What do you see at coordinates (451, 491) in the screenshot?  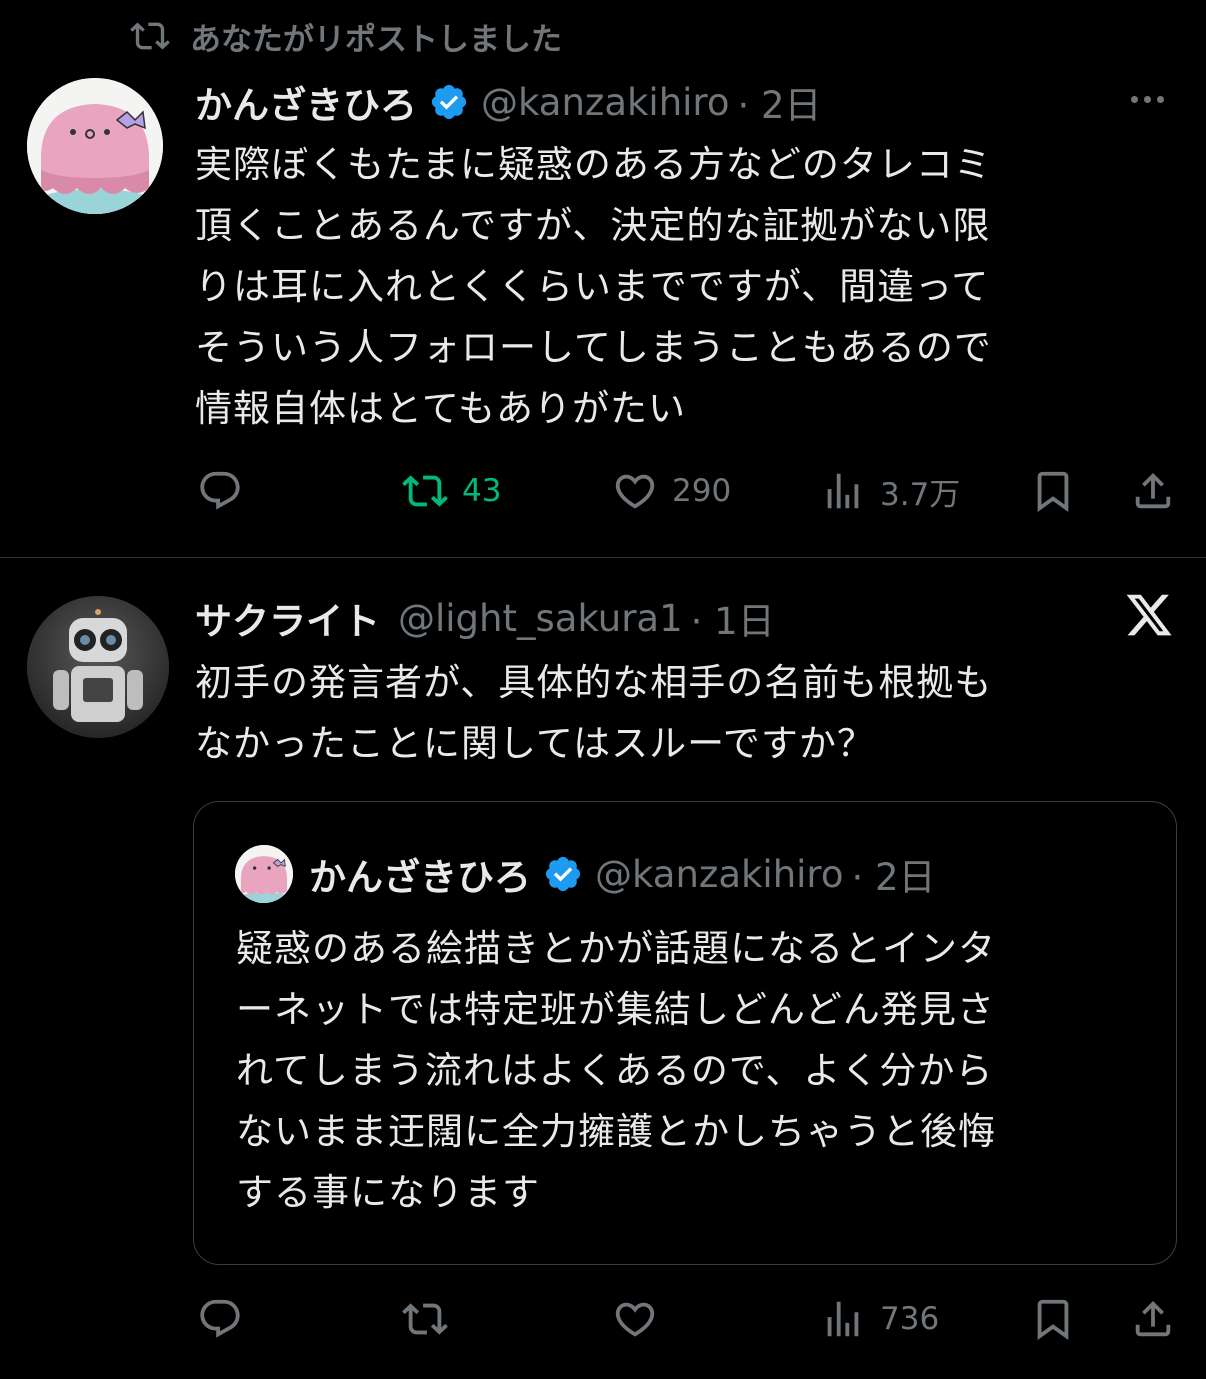 I see `repost-button: 43` at bounding box center [451, 491].